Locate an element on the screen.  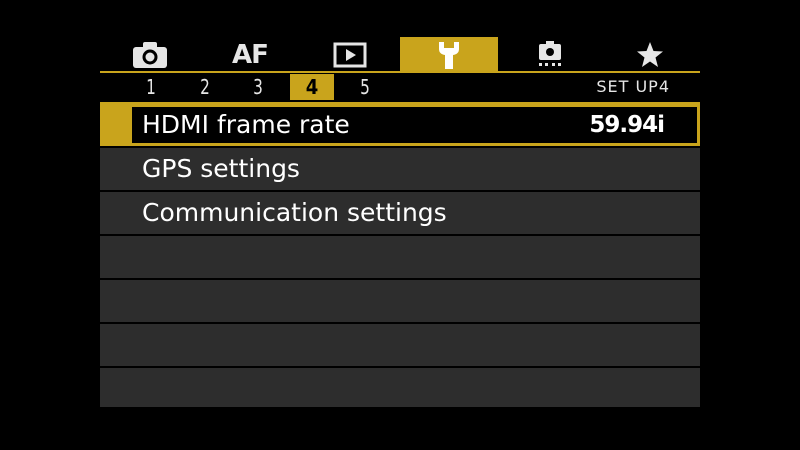
wrench-icon is located at coordinates (449, 55).